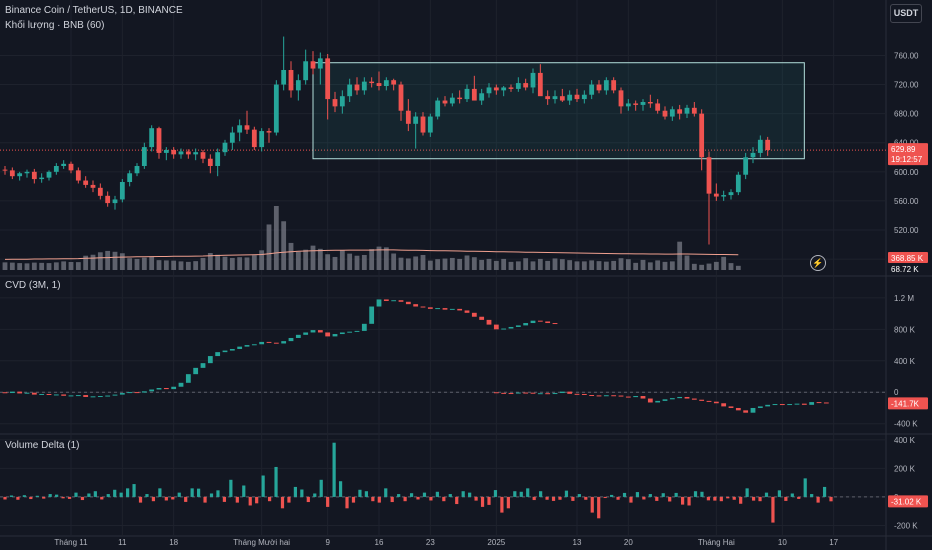  What do you see at coordinates (906, 13) in the screenshot?
I see `currency-selector-button: USDT` at bounding box center [906, 13].